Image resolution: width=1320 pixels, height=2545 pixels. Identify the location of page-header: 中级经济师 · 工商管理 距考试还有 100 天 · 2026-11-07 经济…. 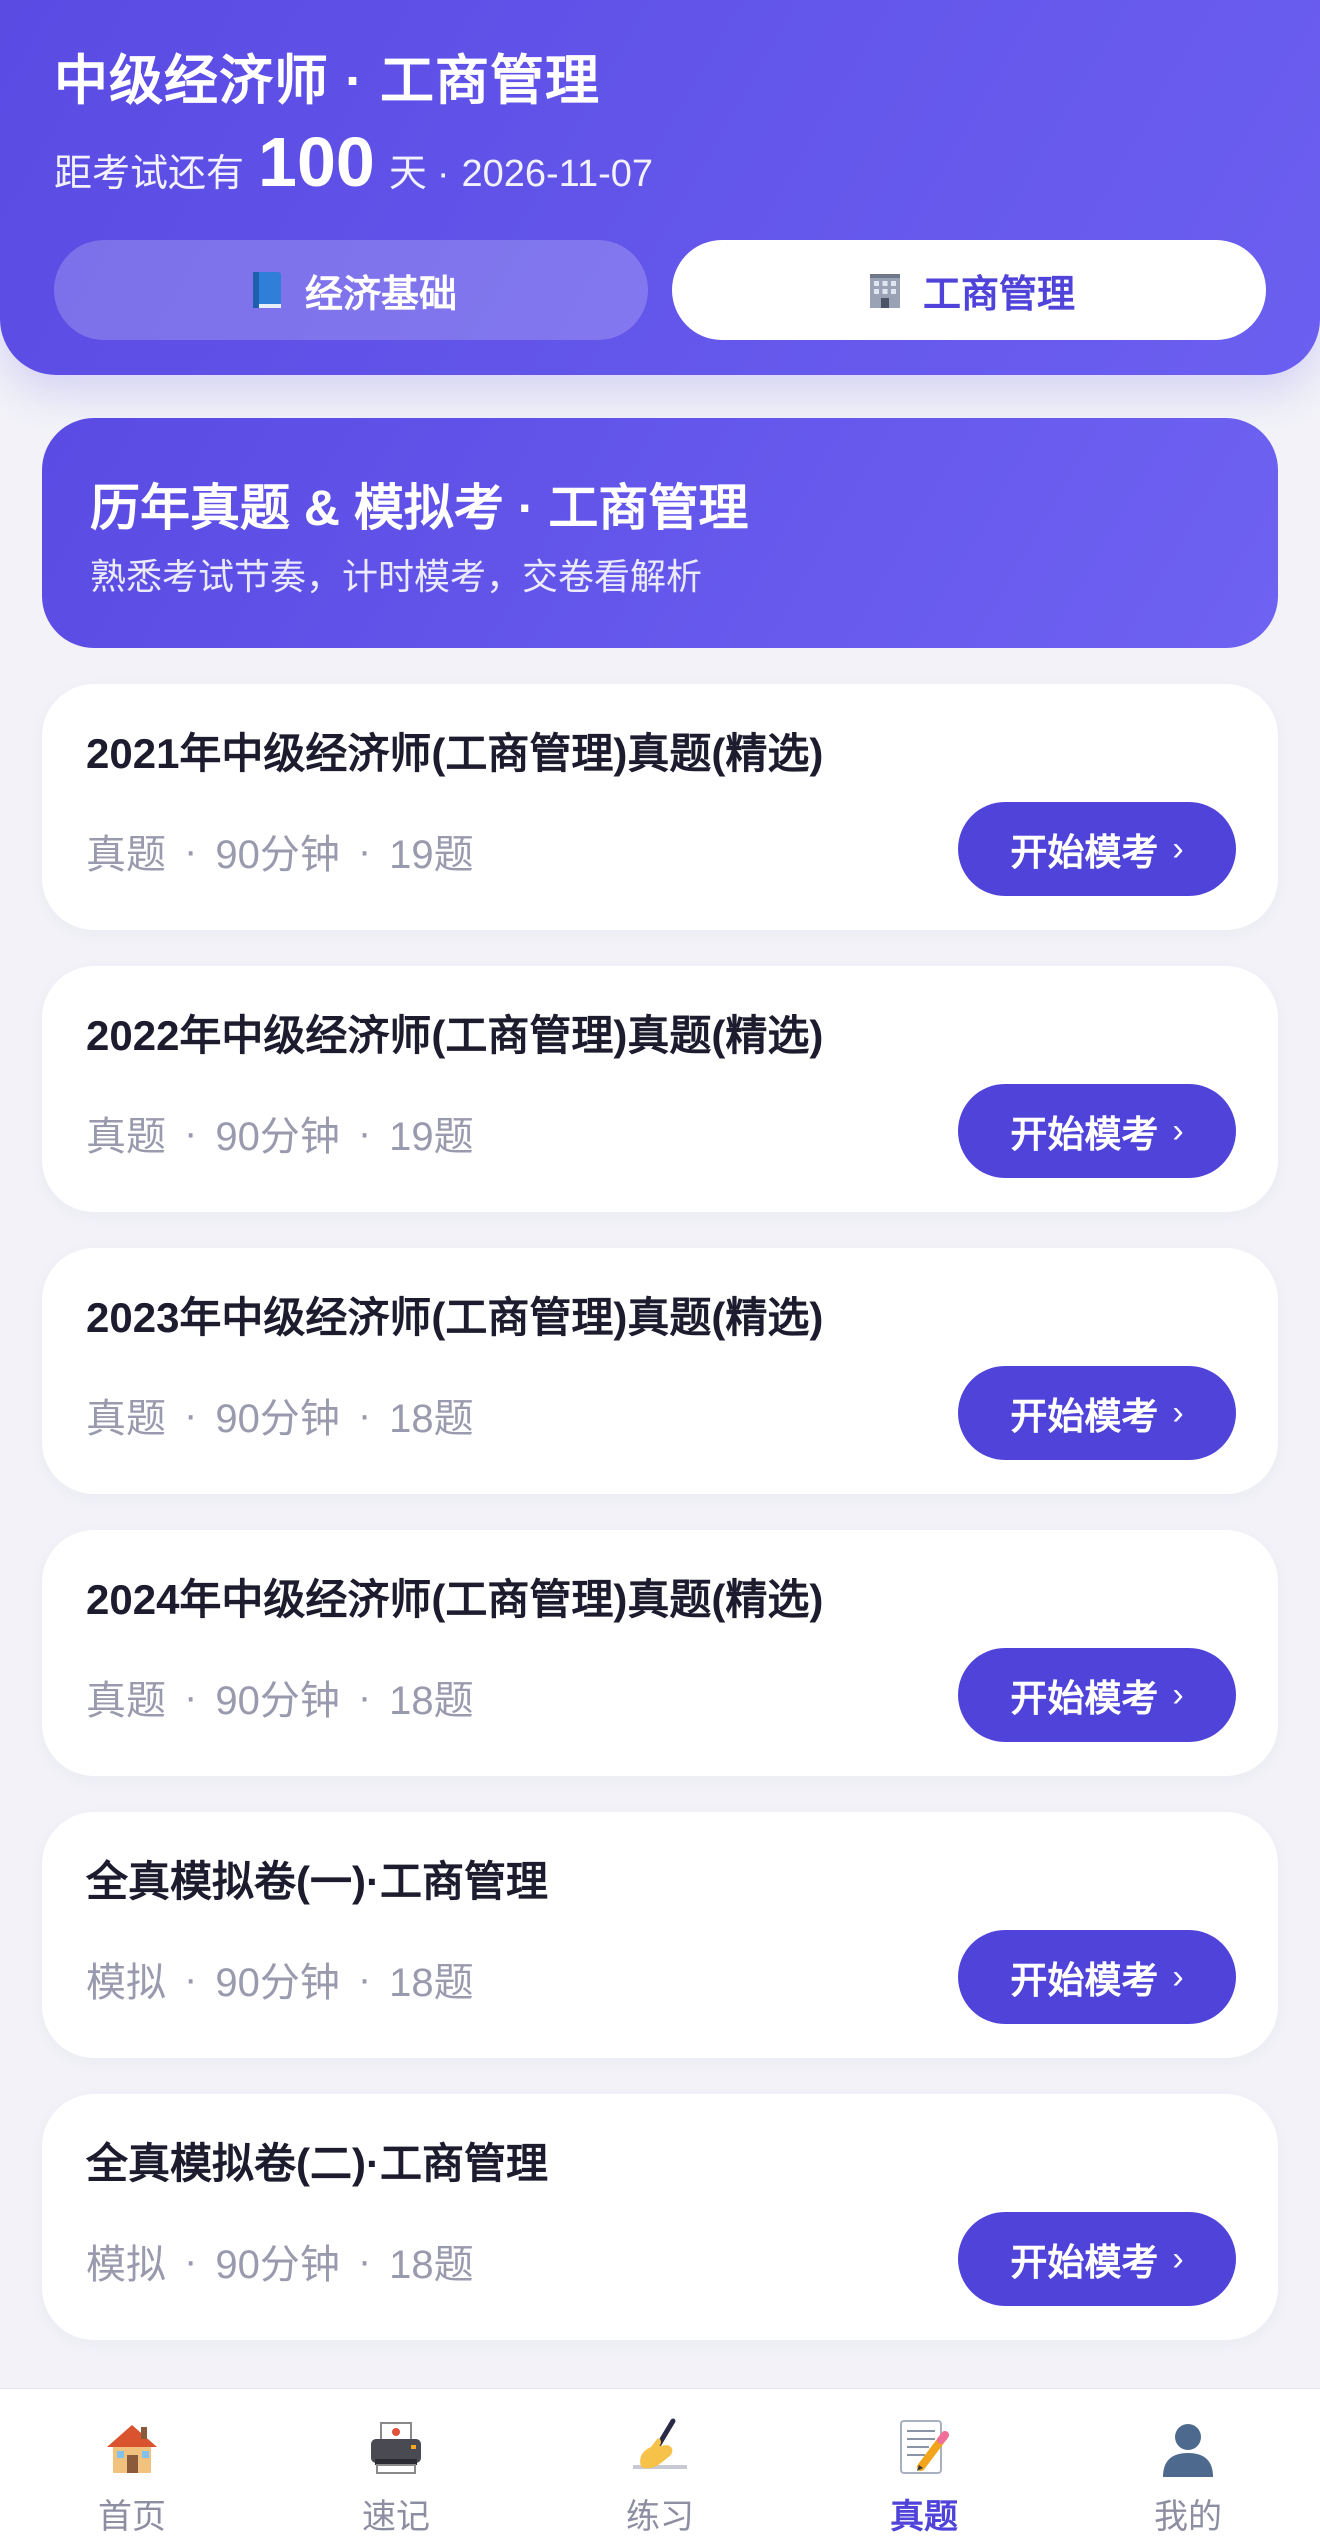
(660, 187).